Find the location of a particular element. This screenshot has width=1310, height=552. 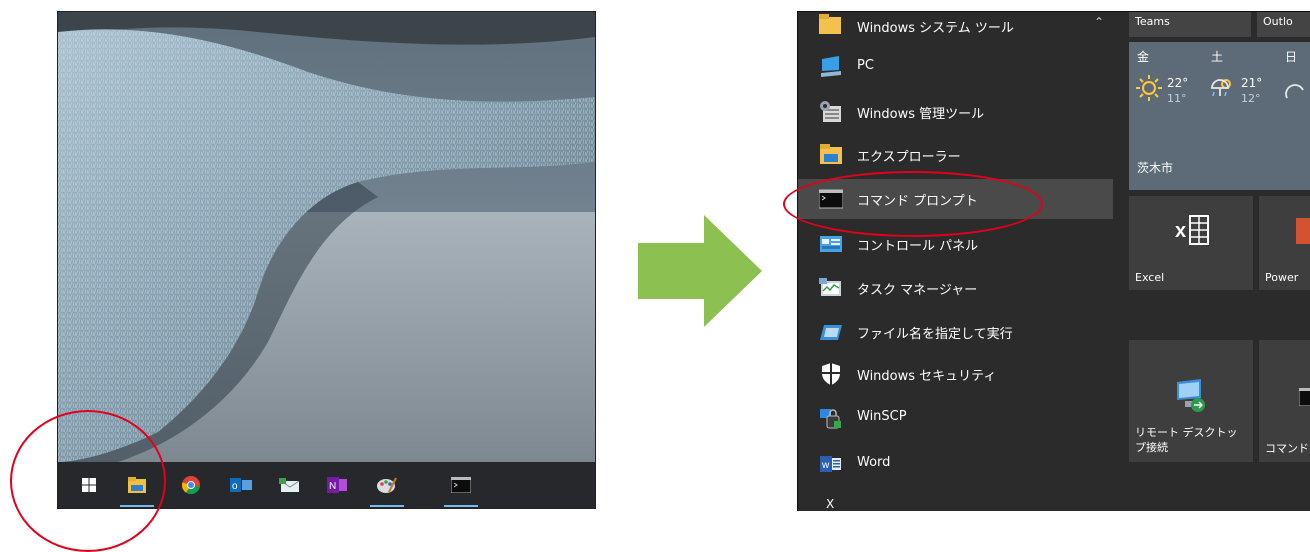

right-arrow-icon is located at coordinates (700, 271).